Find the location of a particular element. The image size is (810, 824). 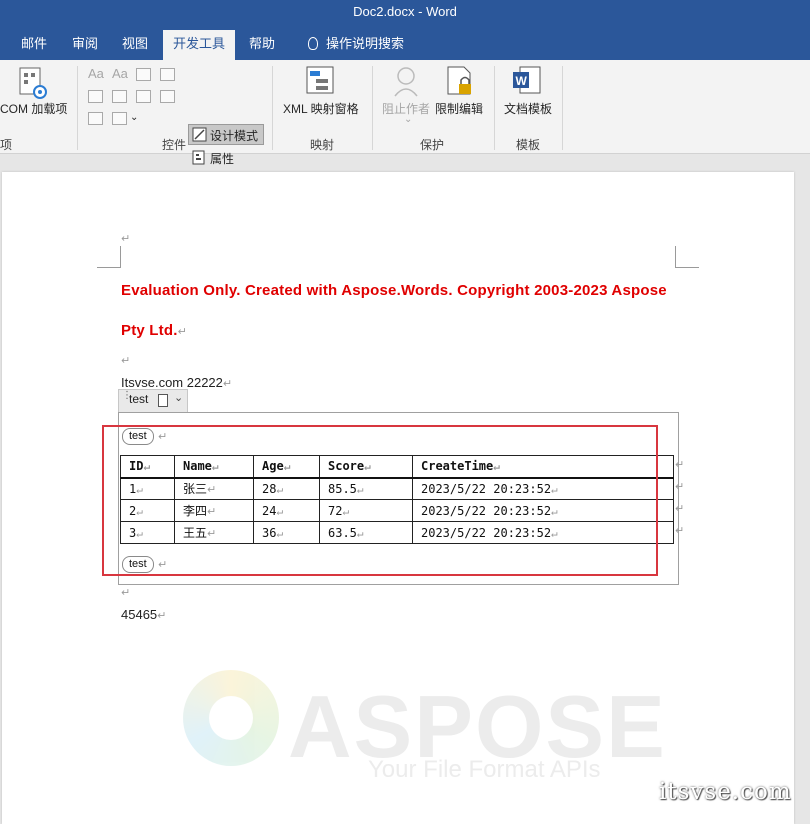

tab-review: 审阅 is located at coordinates (85, 44).